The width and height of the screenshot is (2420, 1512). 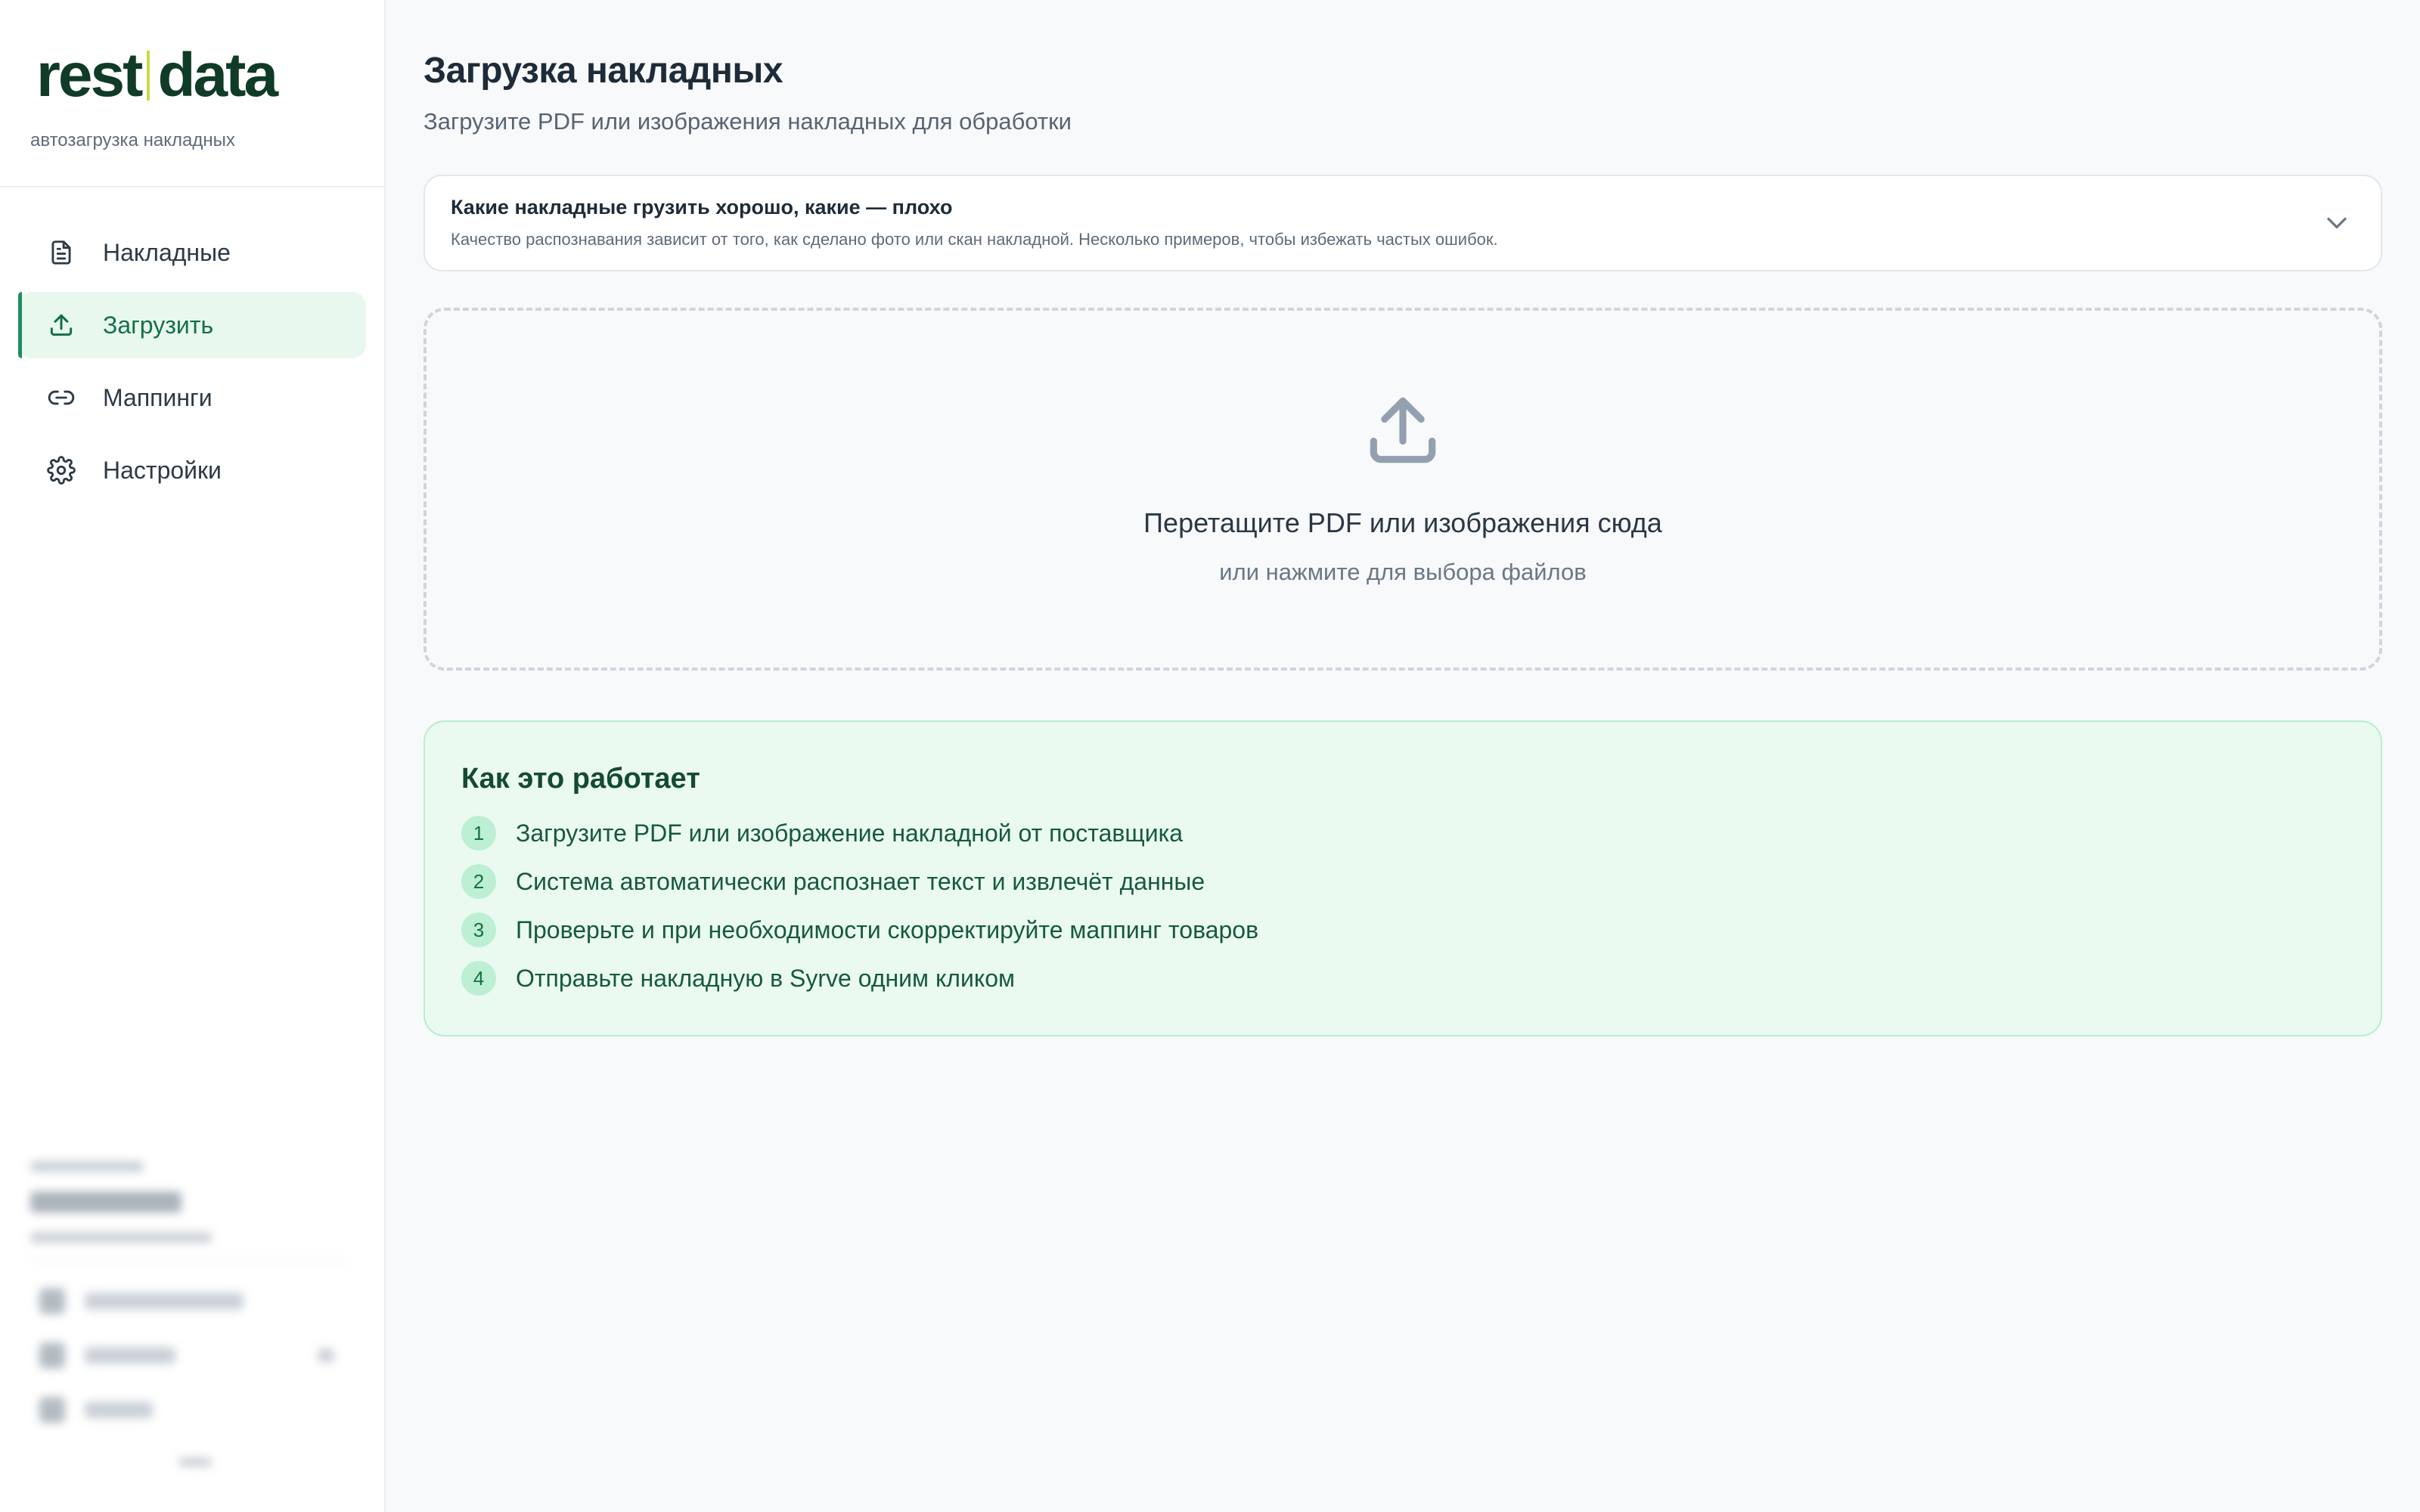 I want to click on how-it-works-title: Как это работает, so click(x=580, y=779).